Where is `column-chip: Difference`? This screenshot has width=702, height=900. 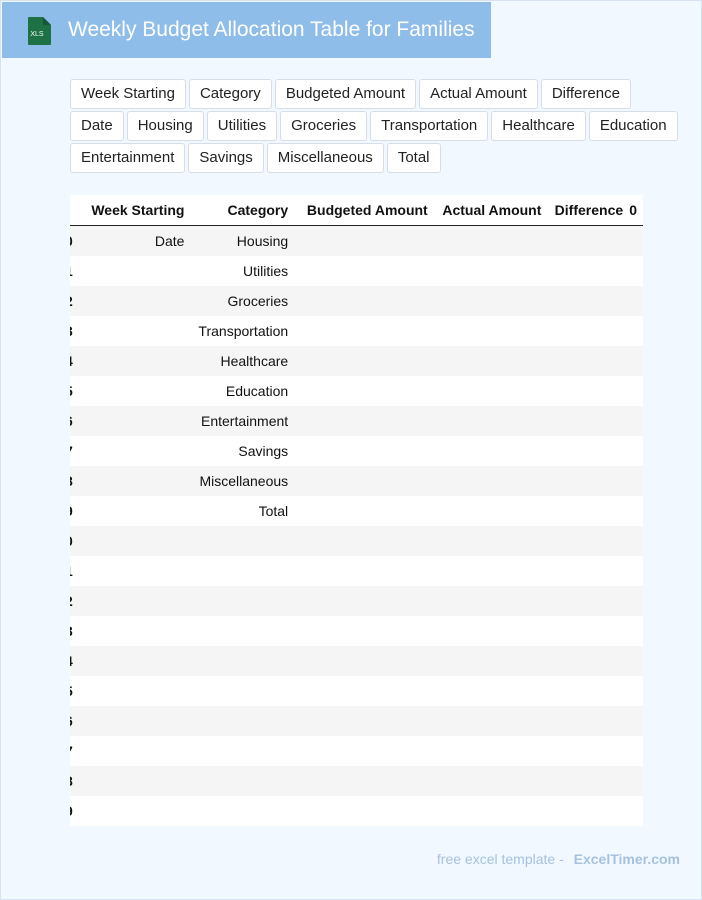 column-chip: Difference is located at coordinates (585, 94).